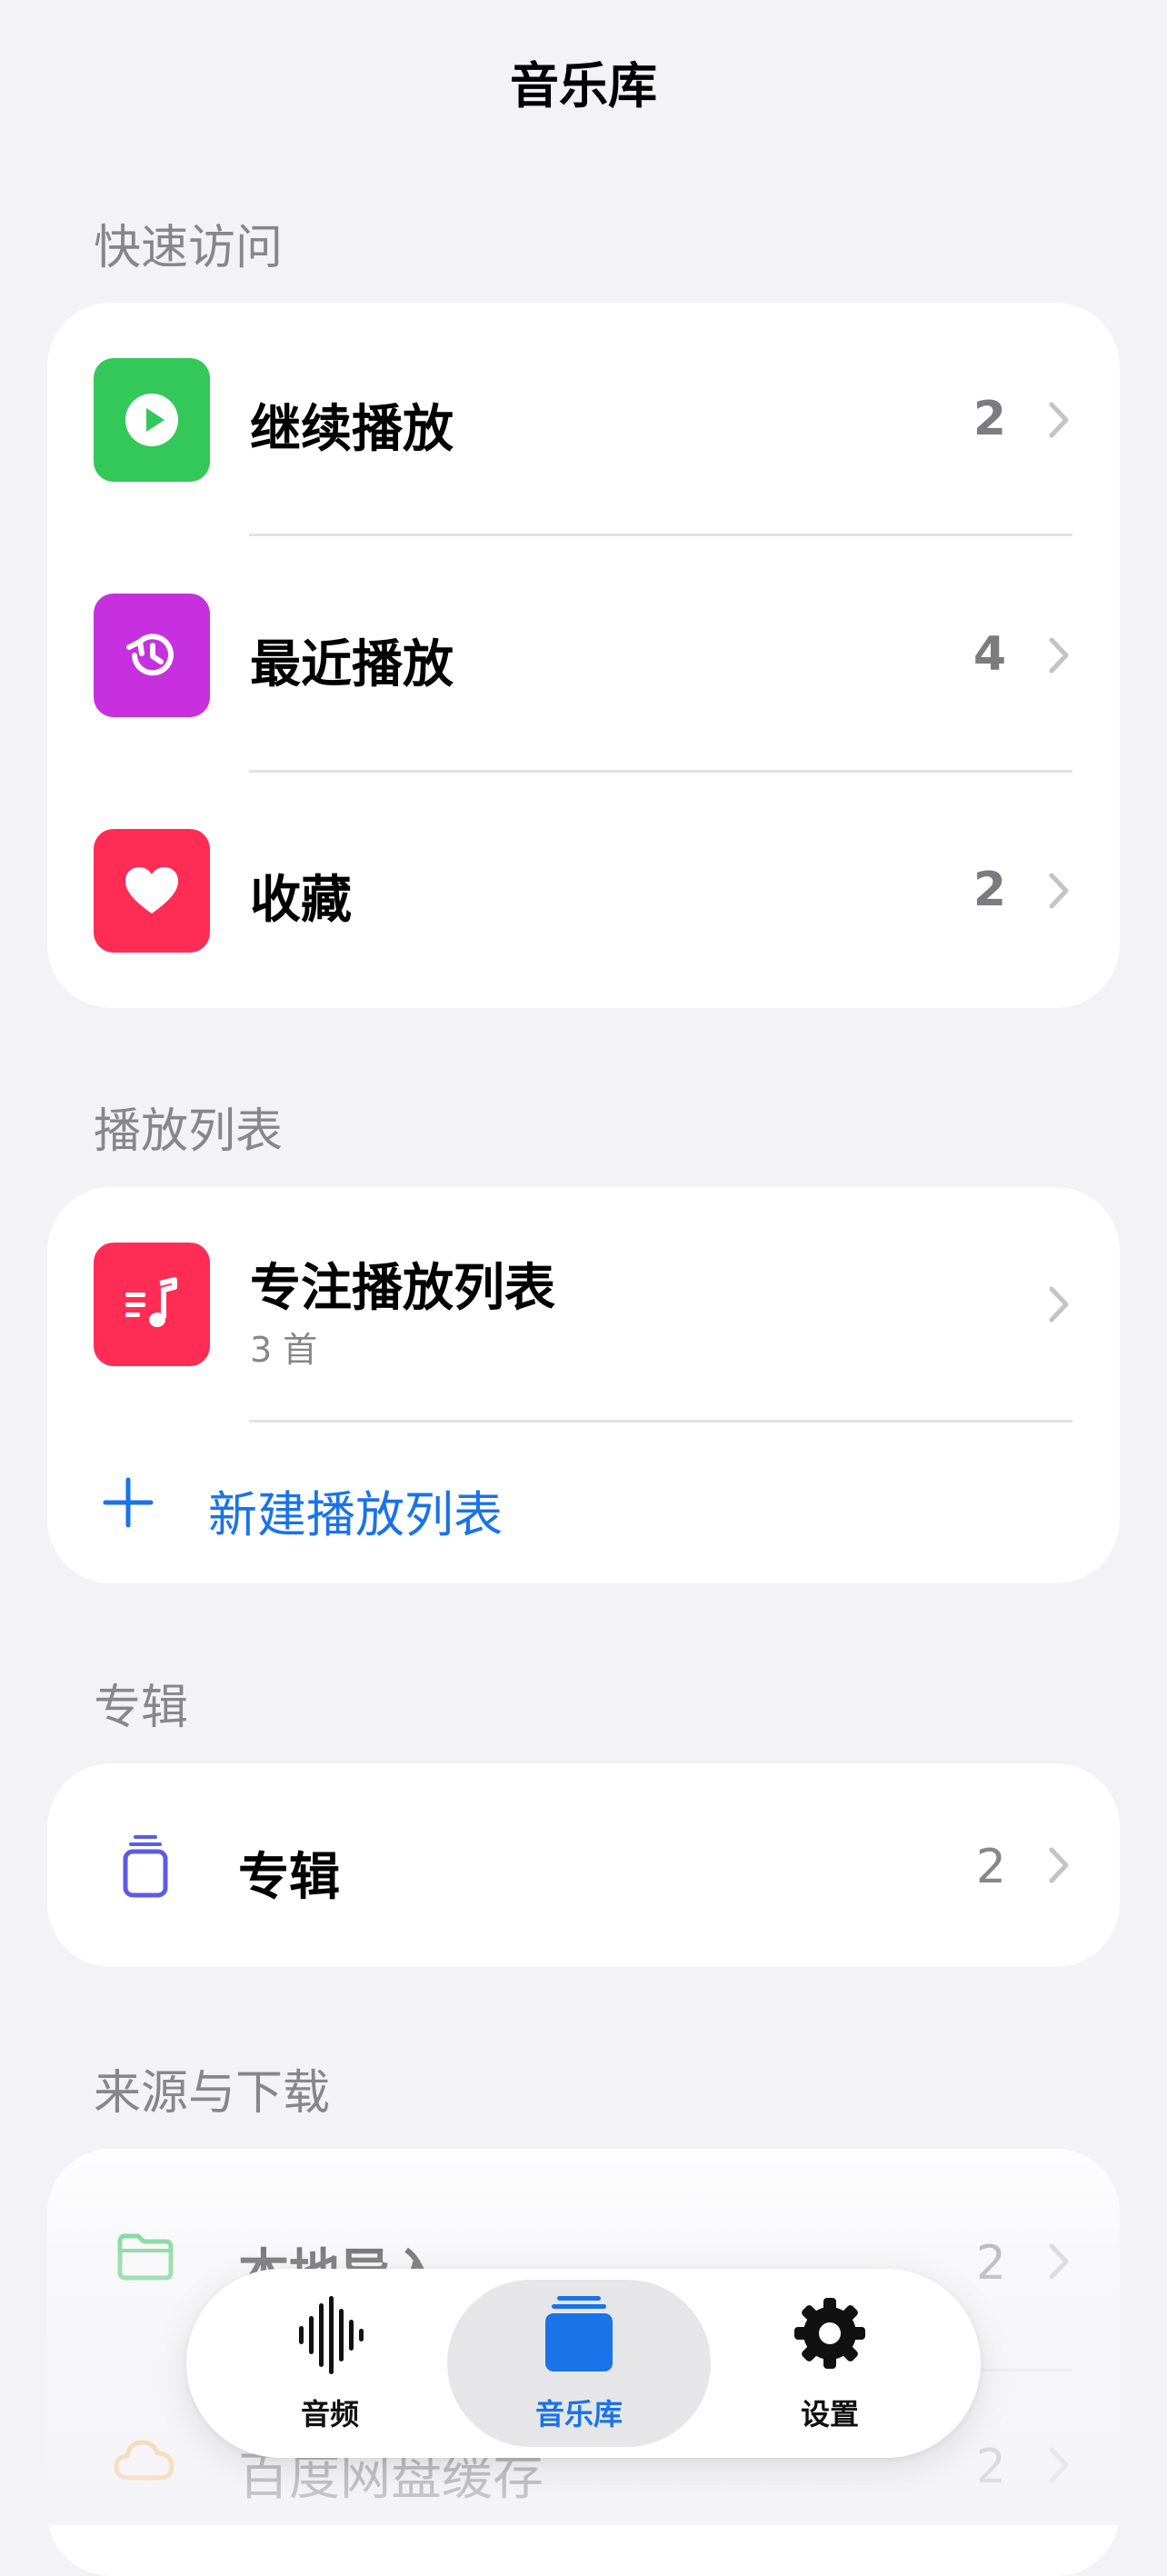 The image size is (1167, 2576). What do you see at coordinates (583, 1304) in the screenshot?
I see `playlist-row-focus: 专注播放列表 3 首` at bounding box center [583, 1304].